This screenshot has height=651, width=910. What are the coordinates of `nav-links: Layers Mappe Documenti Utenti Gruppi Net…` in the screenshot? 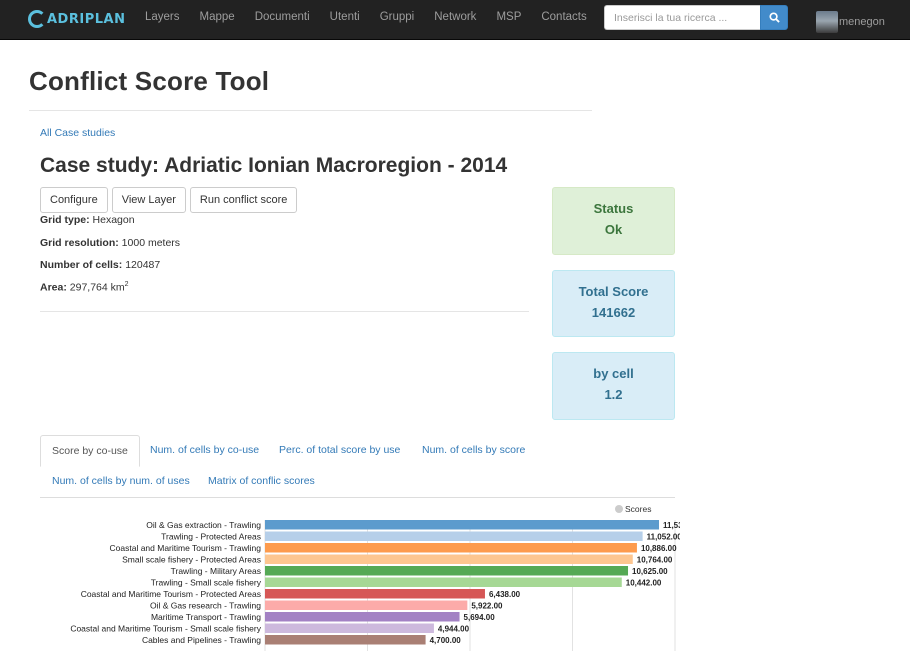 It's located at (366, 20).